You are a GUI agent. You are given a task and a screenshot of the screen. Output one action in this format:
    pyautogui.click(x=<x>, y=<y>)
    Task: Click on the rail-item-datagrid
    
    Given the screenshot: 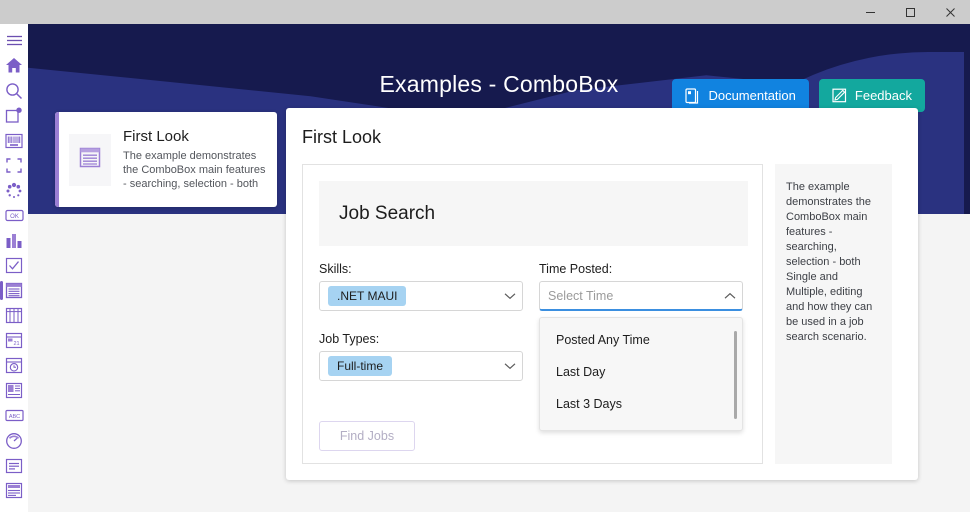 What is the action you would take?
    pyautogui.click(x=14, y=315)
    